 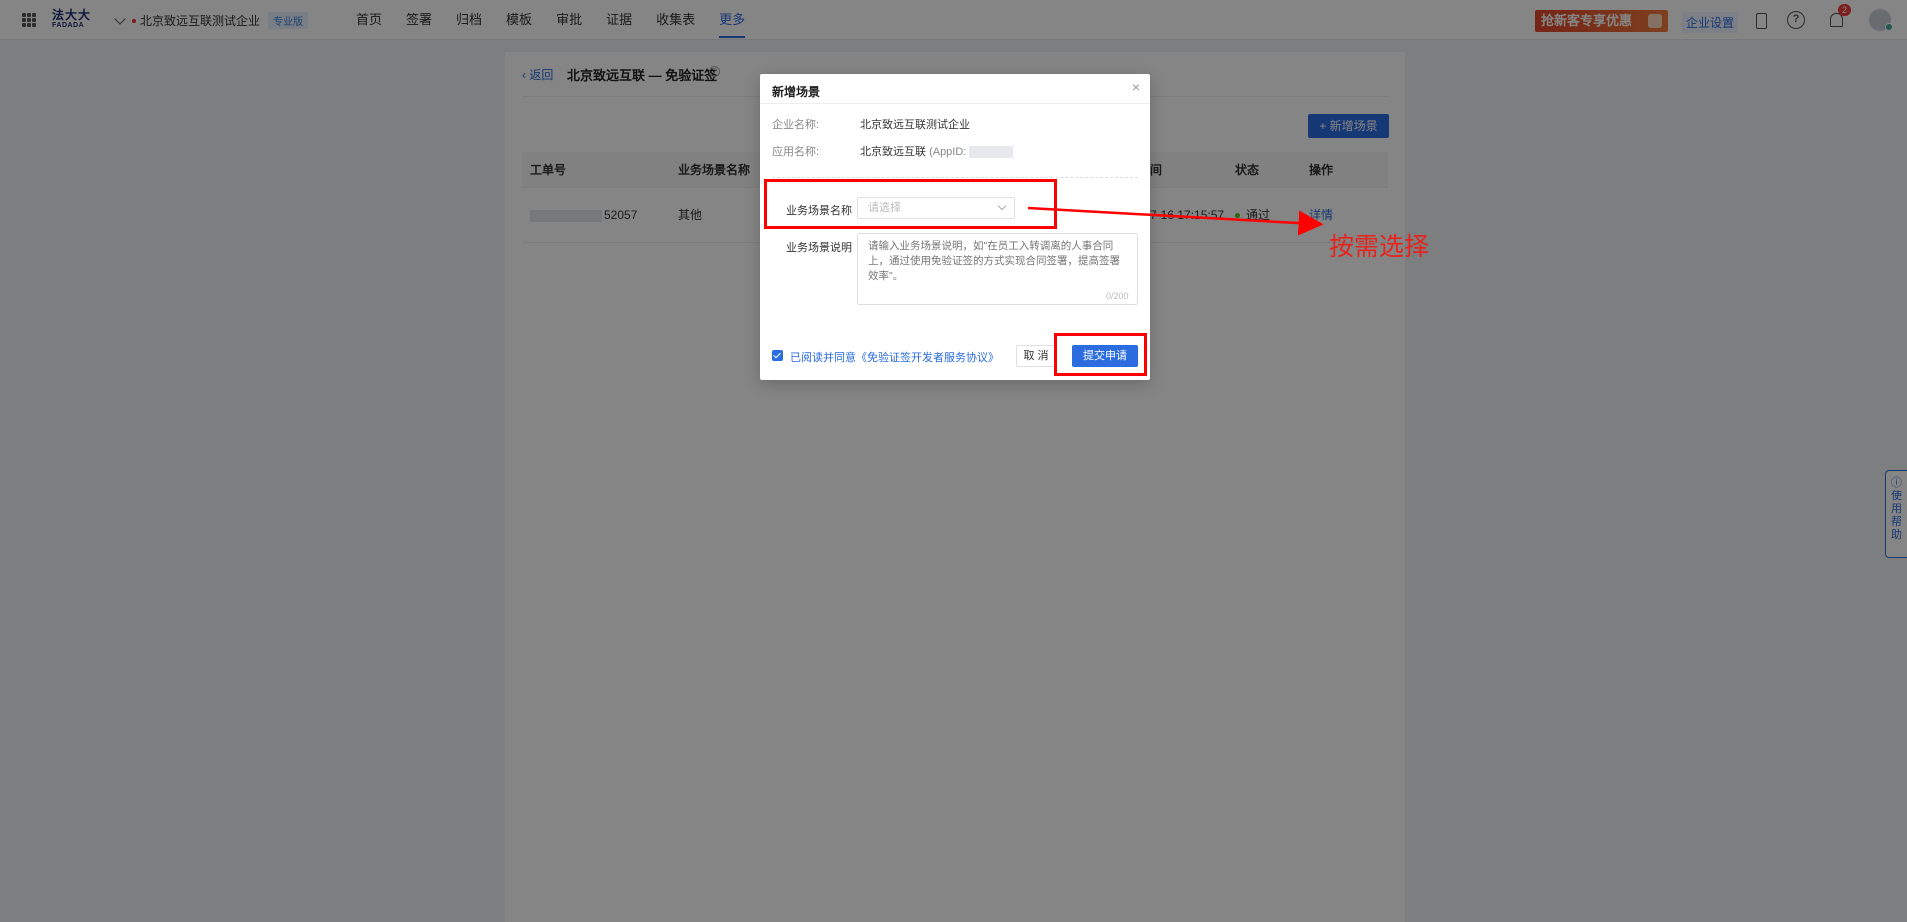 What do you see at coordinates (796, 125) in the screenshot?
I see `company-label: 企业名称:` at bounding box center [796, 125].